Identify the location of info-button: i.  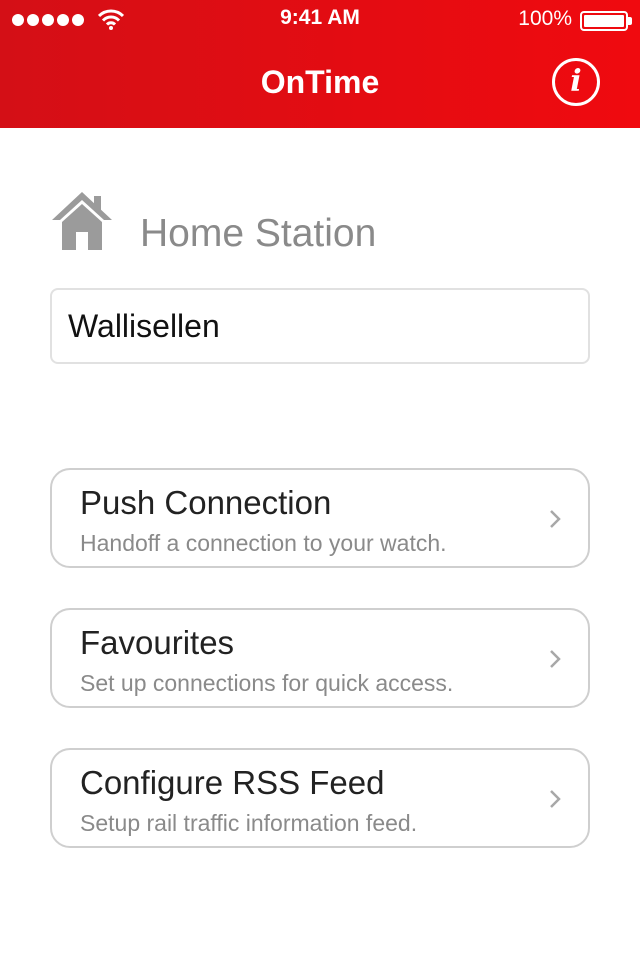
(576, 82).